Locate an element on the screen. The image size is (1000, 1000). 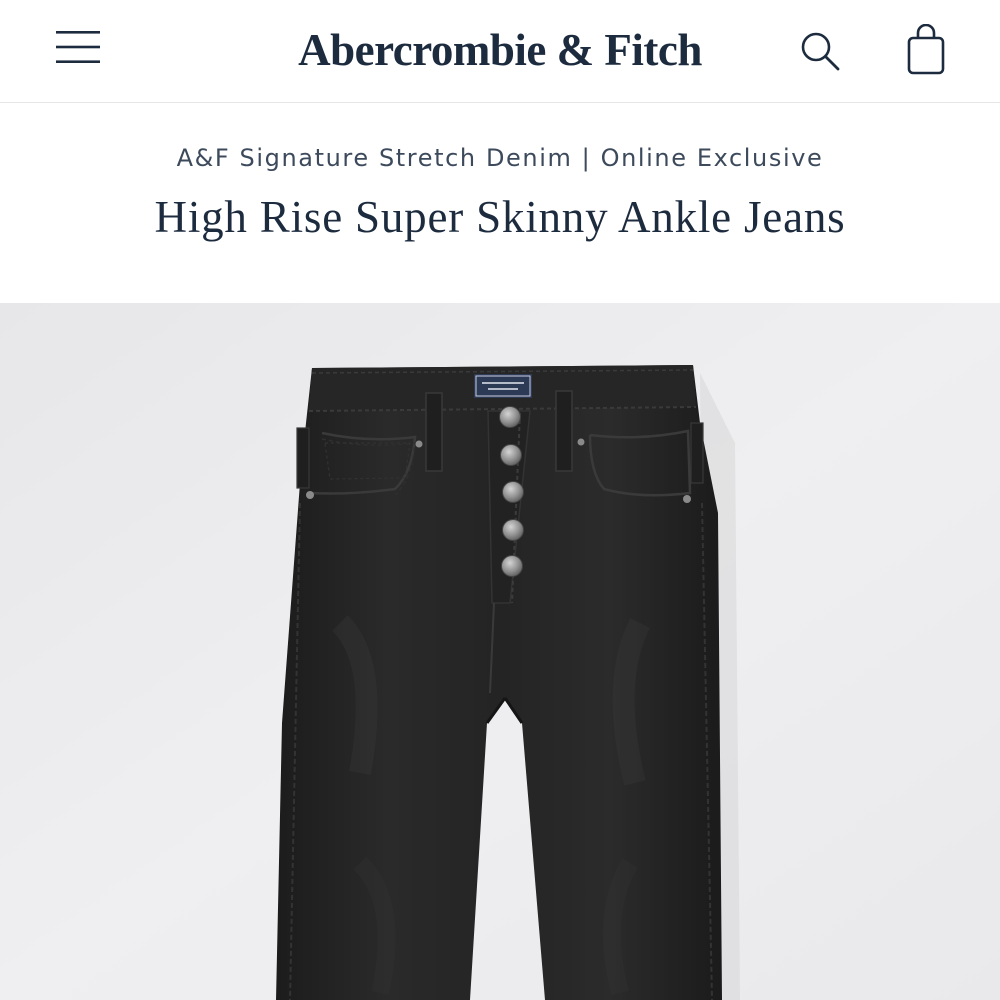
brand-logo: Abercrombie & Fitch is located at coordinates (500, 50).